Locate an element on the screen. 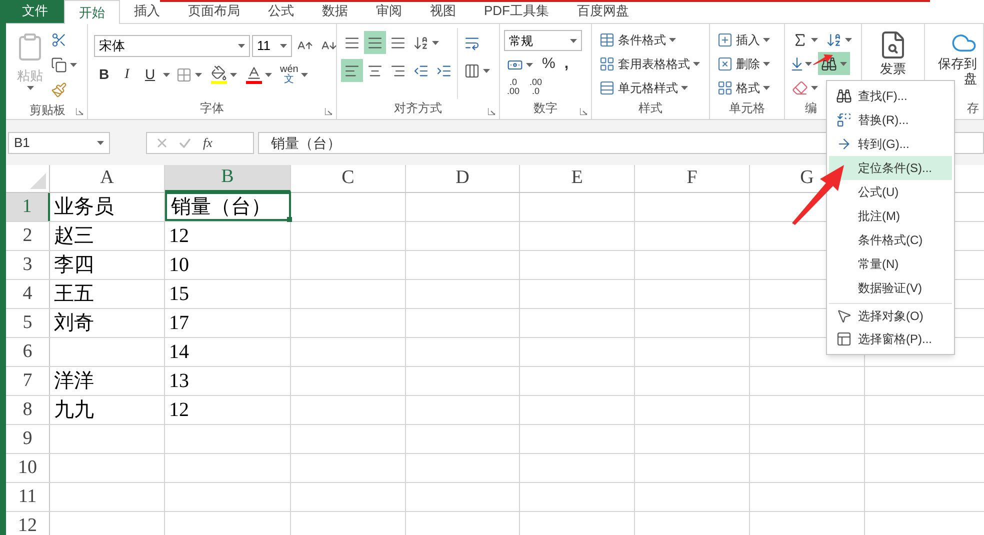 Image resolution: width=984 pixels, height=535 pixels. percent-button: % is located at coordinates (548, 64).